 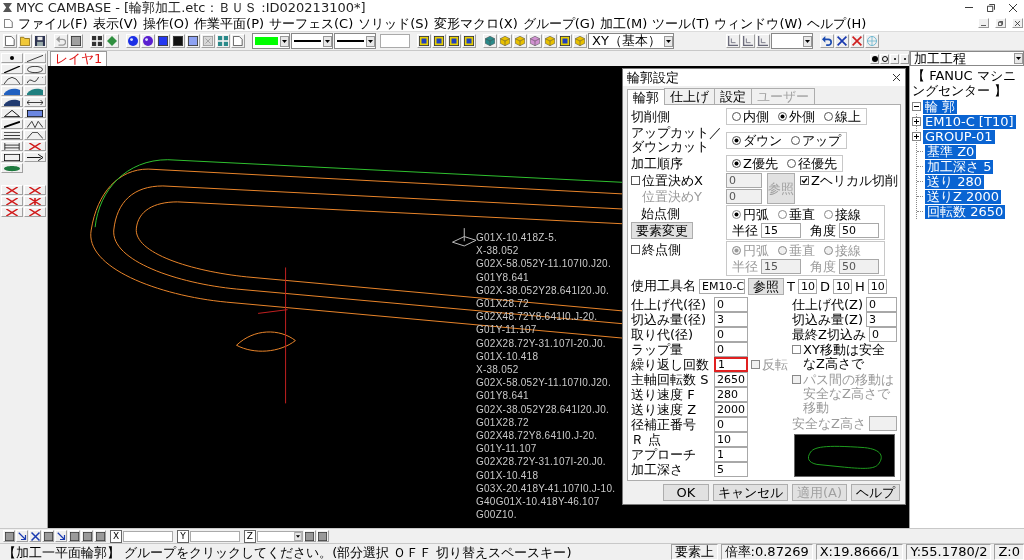 I want to click on line-width-dropdown, so click(x=355, y=41).